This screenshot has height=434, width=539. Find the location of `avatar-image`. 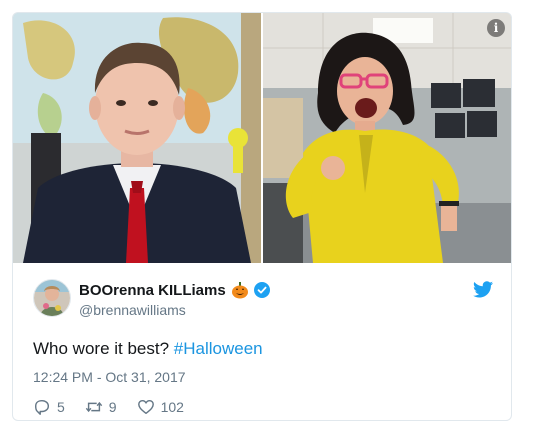

avatar-image is located at coordinates (52, 298).